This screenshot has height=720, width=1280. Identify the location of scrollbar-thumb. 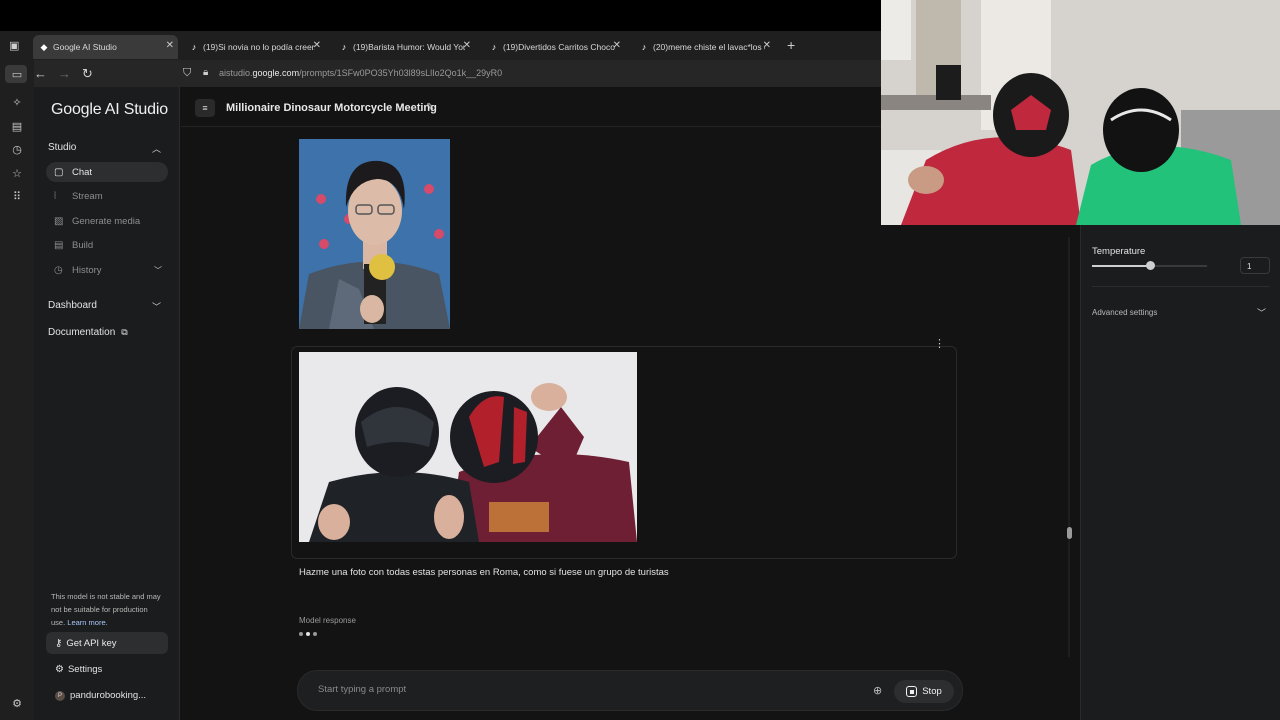
(1069, 533).